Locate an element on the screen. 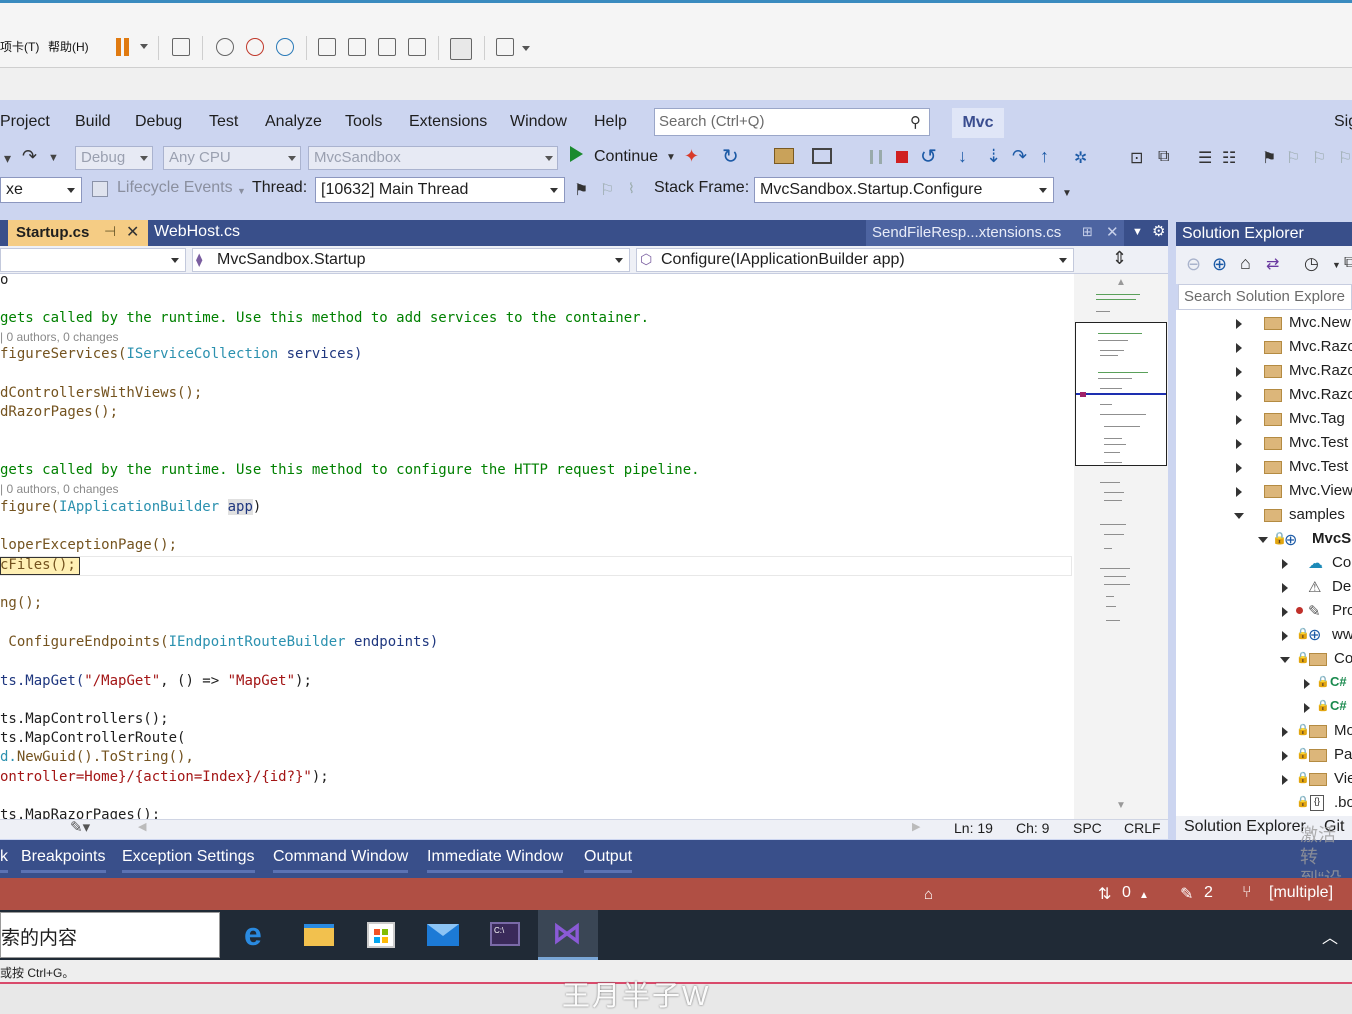 Image resolution: width=1352 pixels, height=1014 pixels. menu-help: Help is located at coordinates (610, 122).